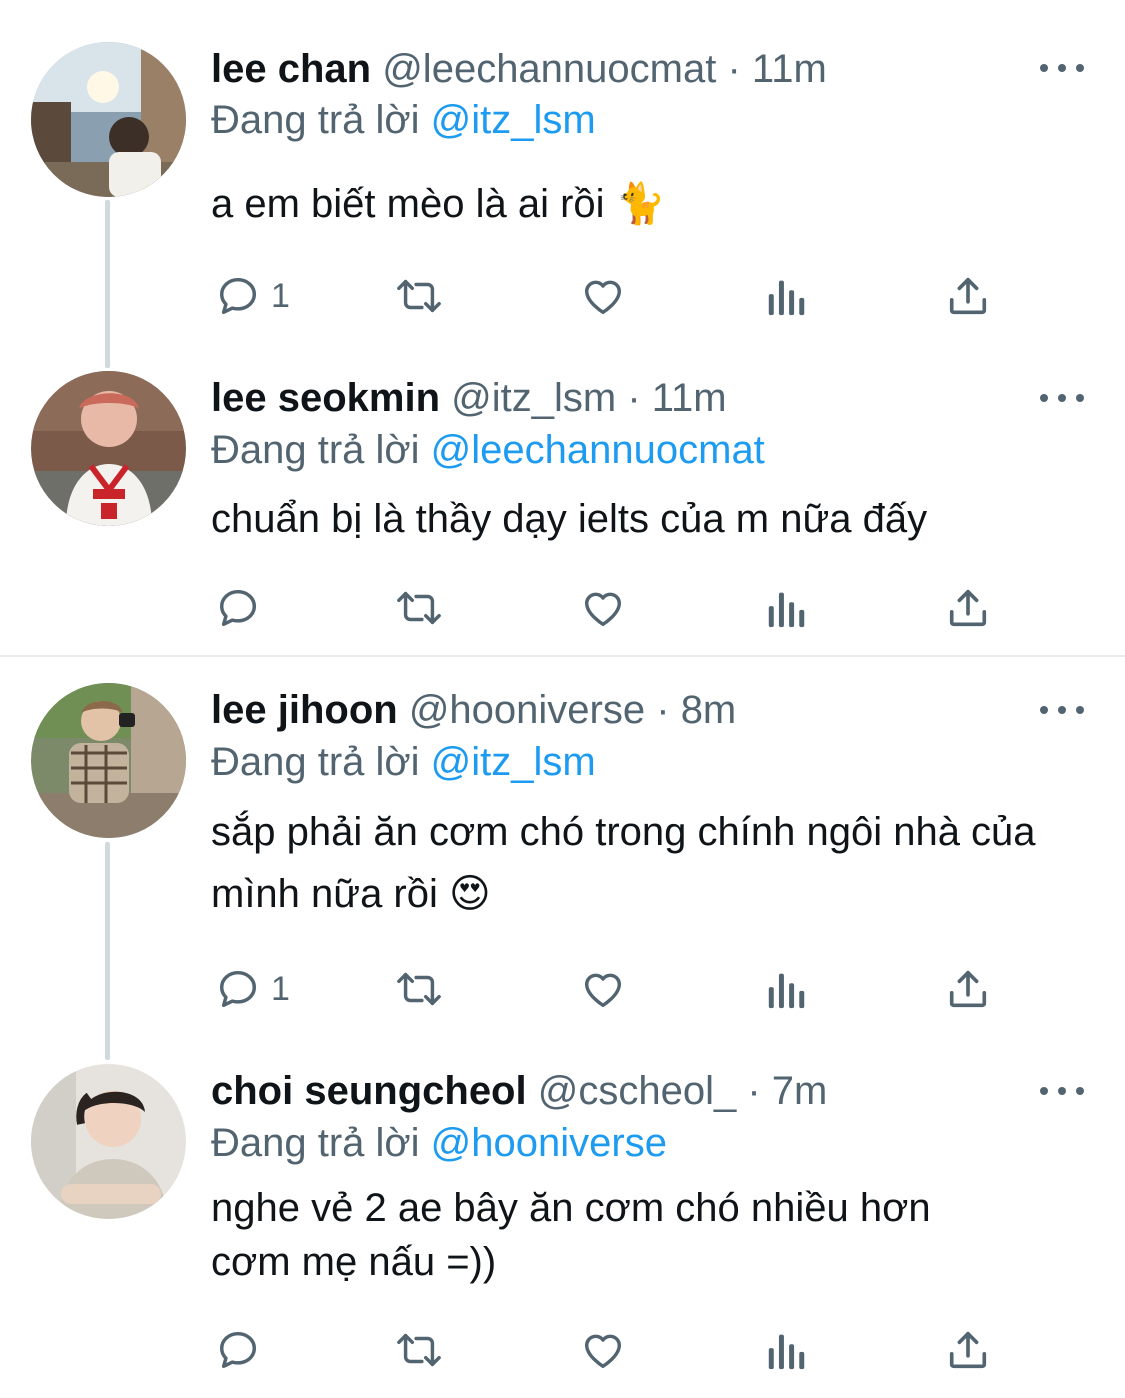 The width and height of the screenshot is (1125, 1398). I want to click on mention-link: @hooniverse, so click(549, 1143).